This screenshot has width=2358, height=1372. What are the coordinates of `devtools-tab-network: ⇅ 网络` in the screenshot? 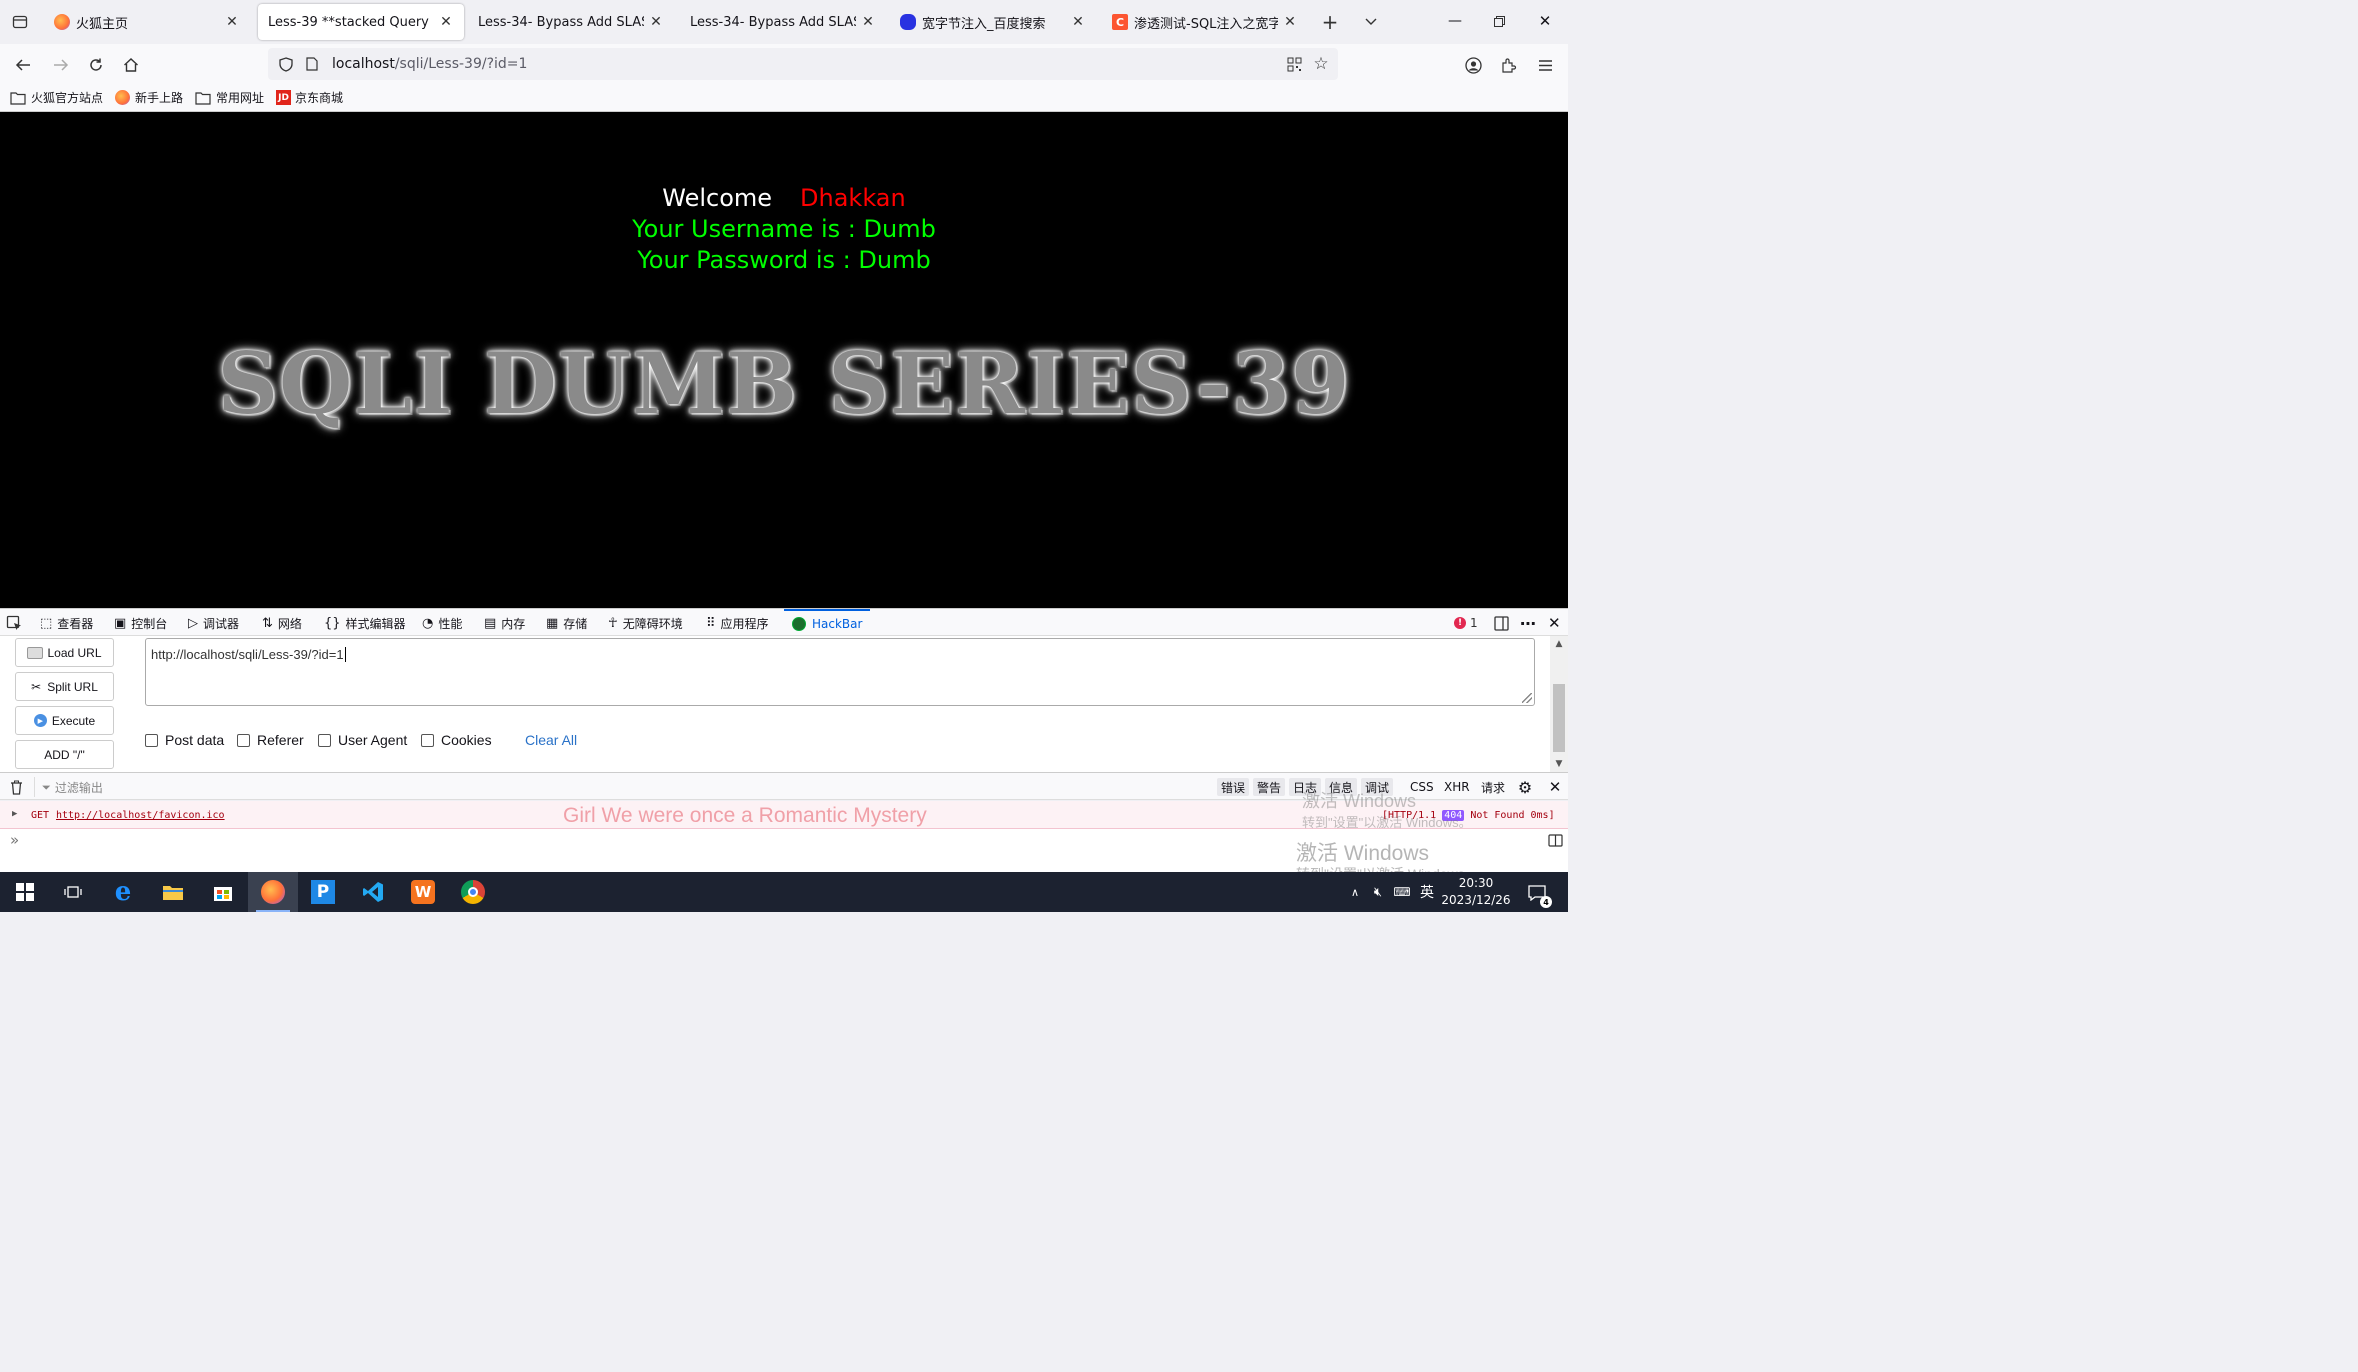 It's located at (282, 623).